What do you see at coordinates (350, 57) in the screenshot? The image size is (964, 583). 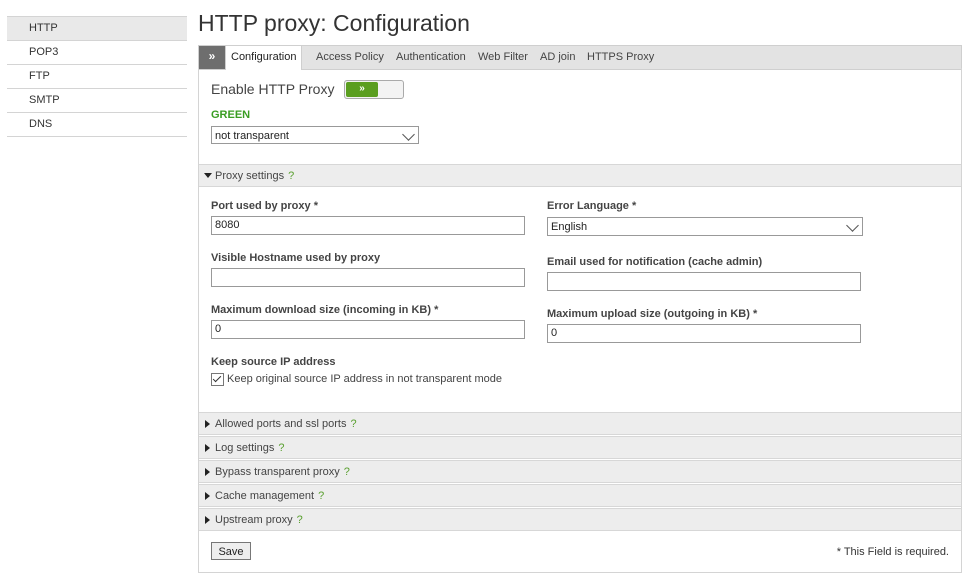 I see `tab-access-policy: Access Policy` at bounding box center [350, 57].